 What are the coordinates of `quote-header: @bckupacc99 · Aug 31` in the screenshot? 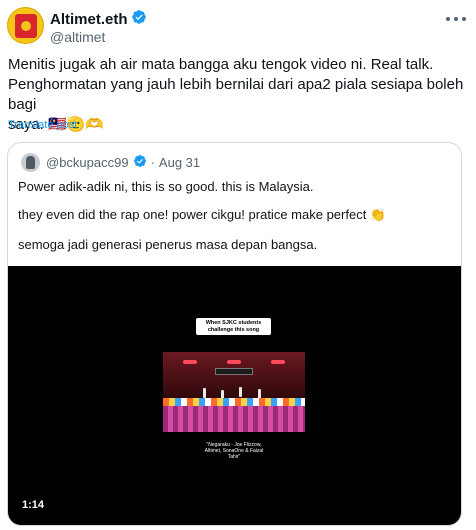 It's located at (123, 163).